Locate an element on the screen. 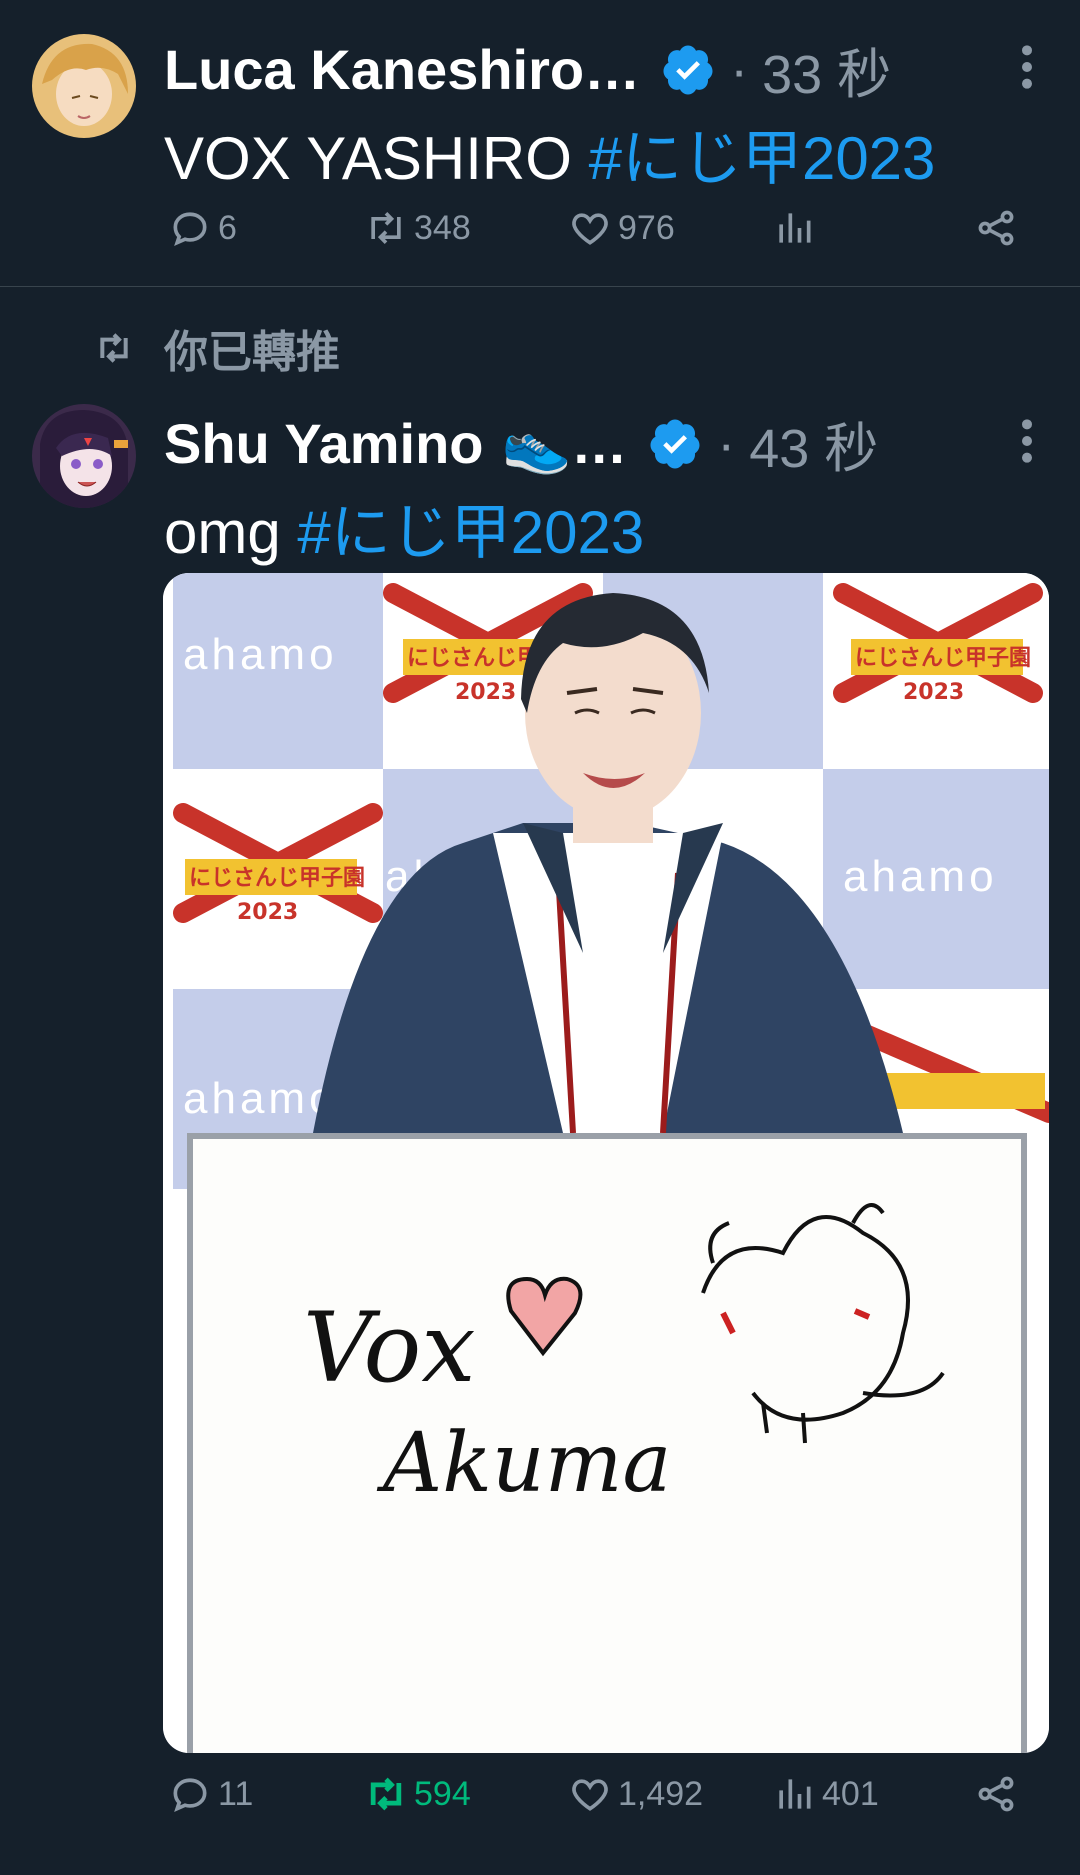  avatar-luca-image is located at coordinates (84, 86).